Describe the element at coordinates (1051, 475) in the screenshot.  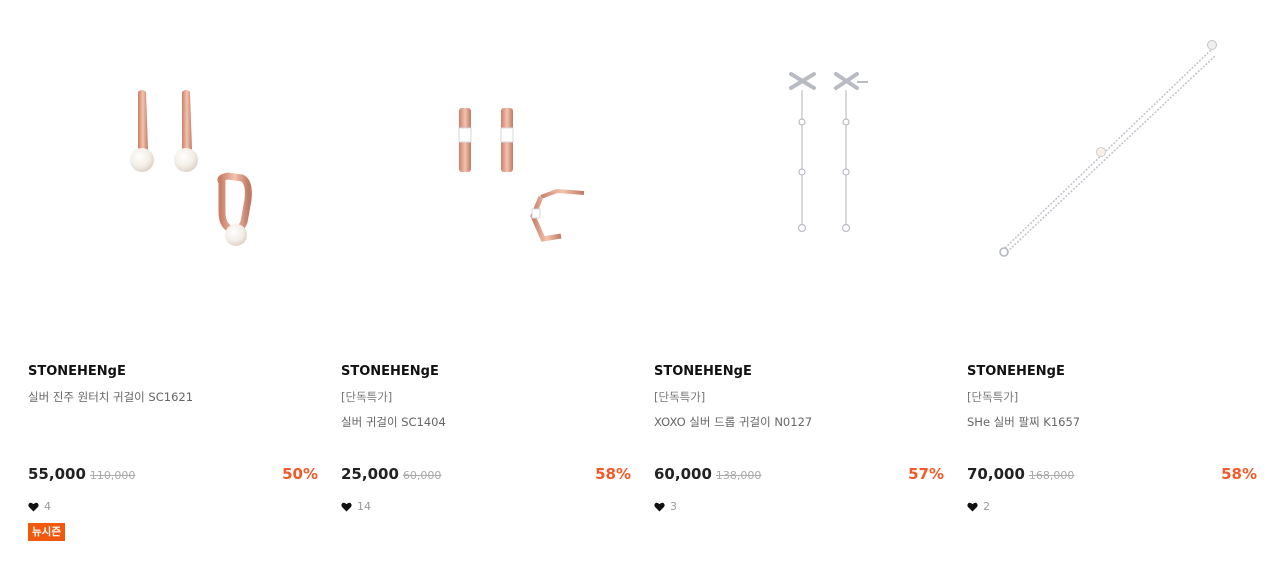
I see `original-price: 168,000` at that location.